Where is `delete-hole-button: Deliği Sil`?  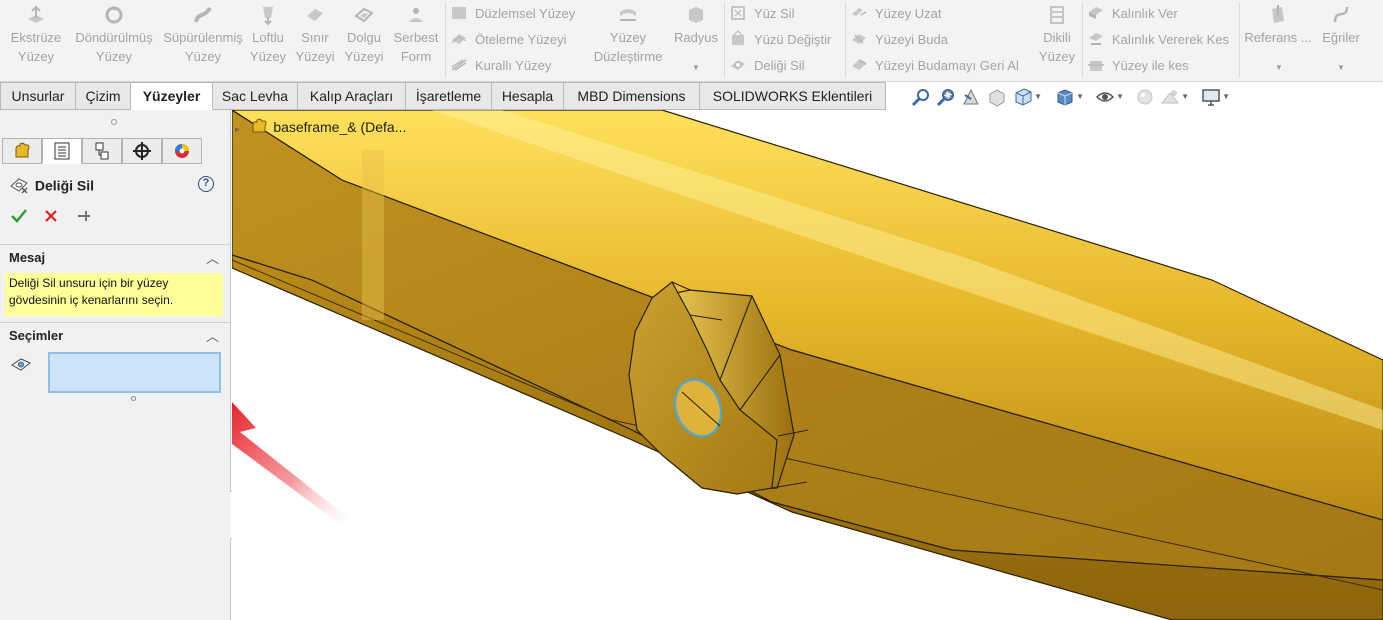 delete-hole-button: Deliği Sil is located at coordinates (767, 66).